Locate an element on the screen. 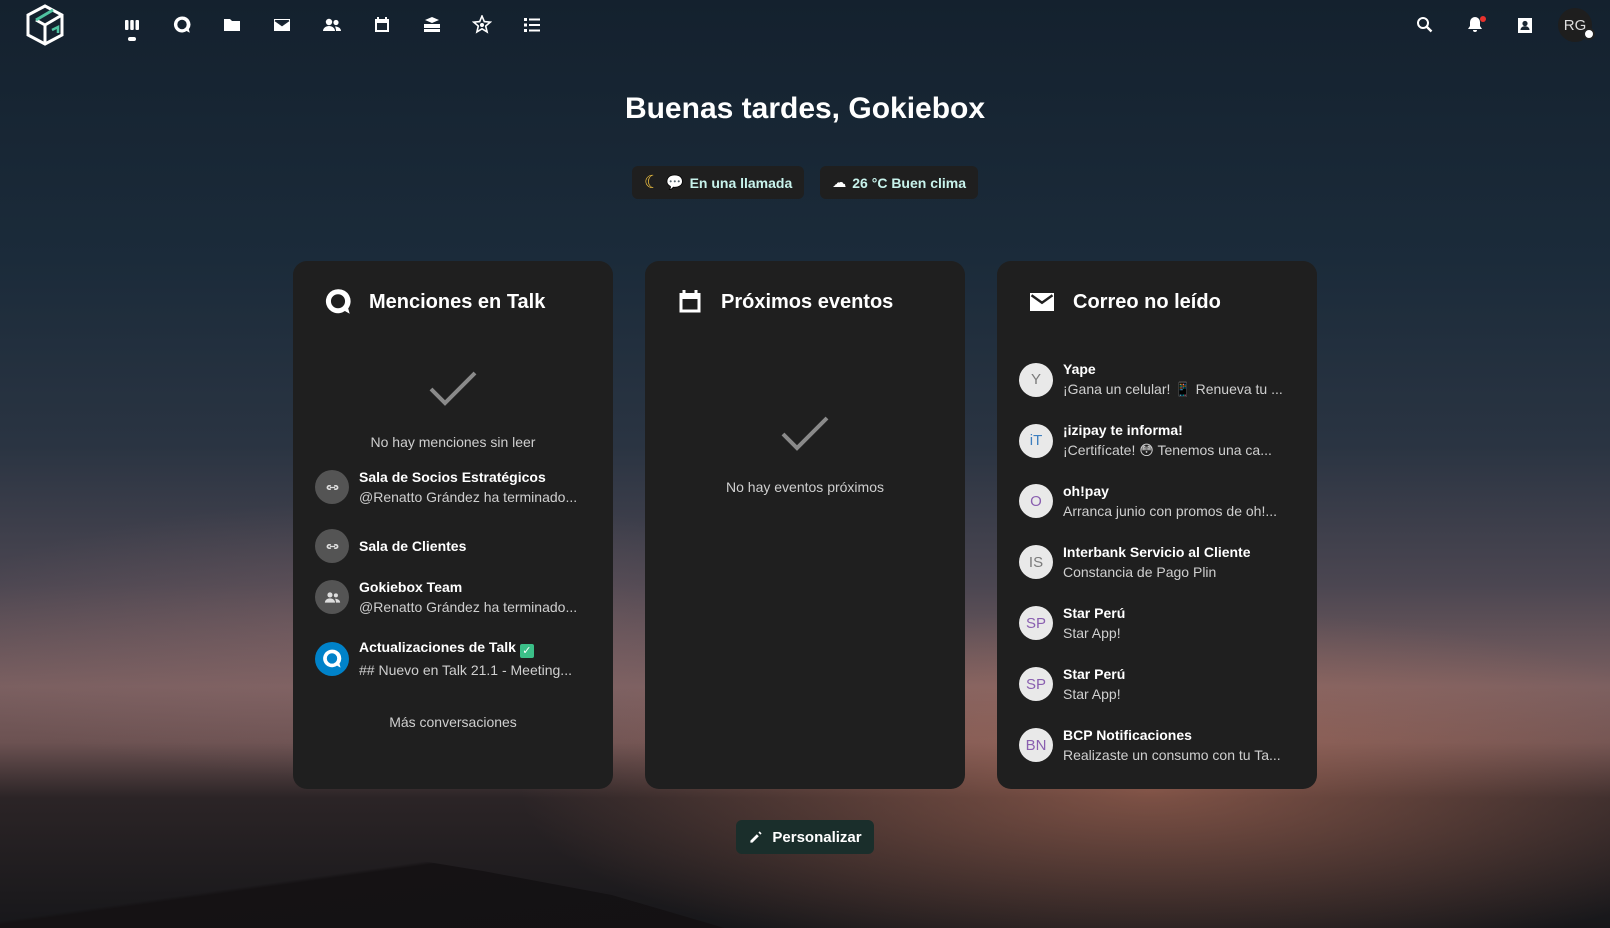 The image size is (1610, 928). group-icon is located at coordinates (332, 597).